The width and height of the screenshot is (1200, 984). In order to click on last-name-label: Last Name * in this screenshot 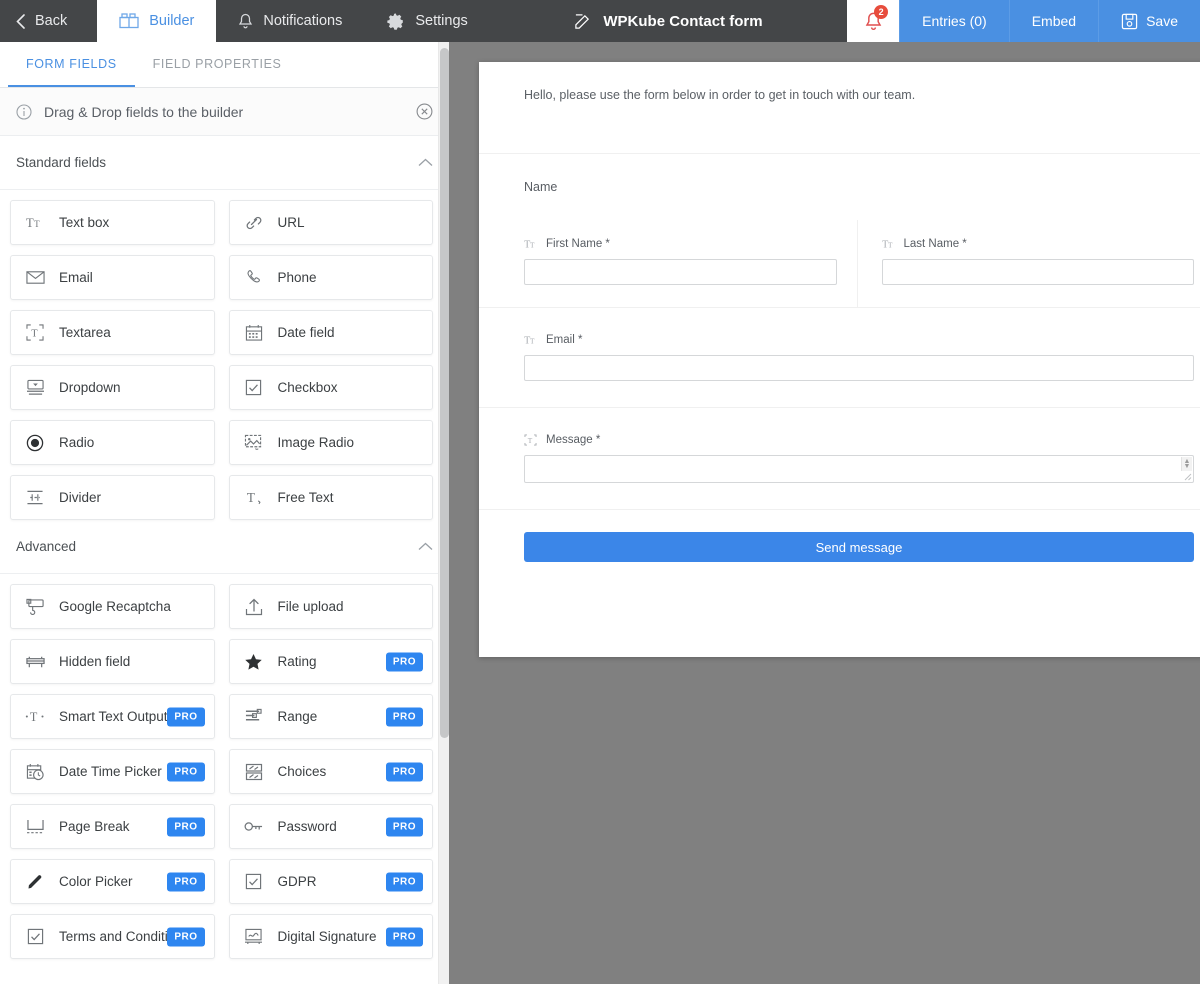, I will do `click(935, 244)`.